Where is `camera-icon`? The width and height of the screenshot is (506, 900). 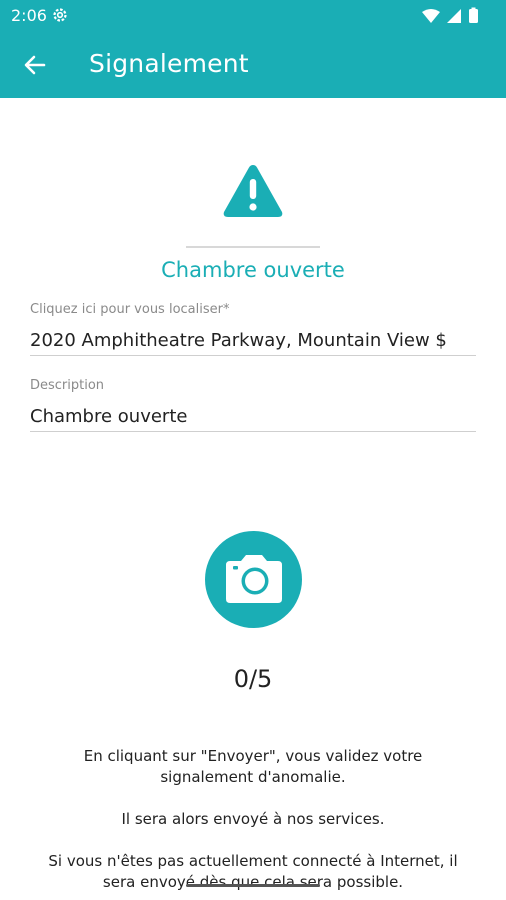 camera-icon is located at coordinates (254, 579).